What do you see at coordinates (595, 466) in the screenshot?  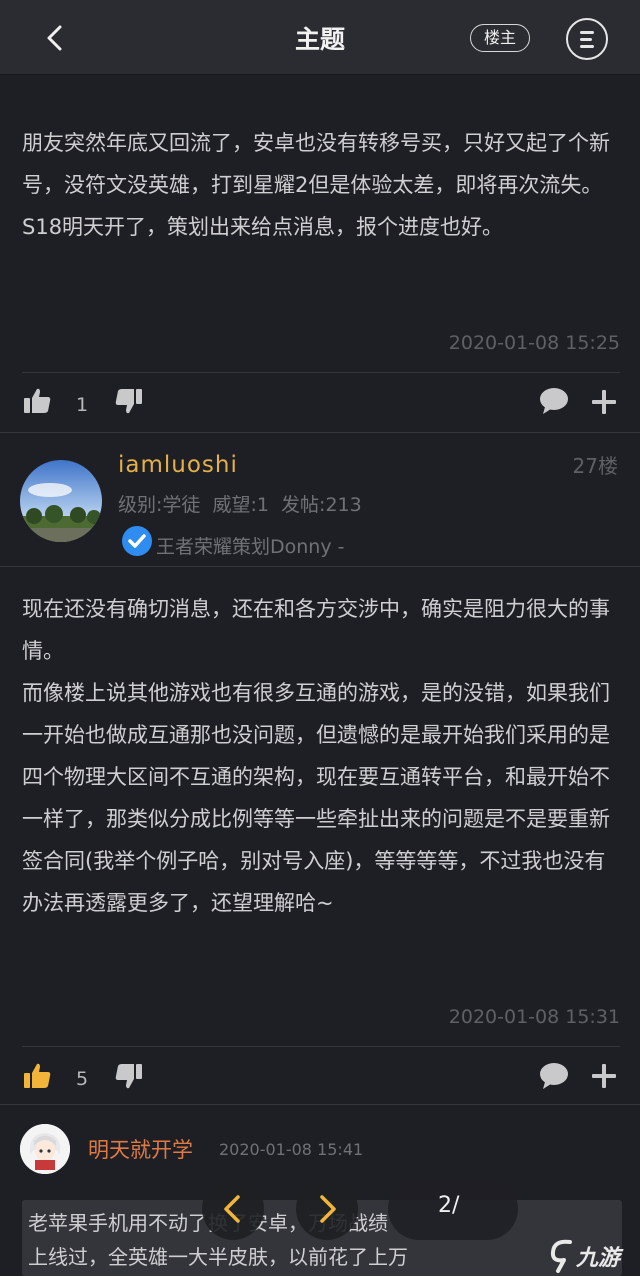 I see `floor-number: 27楼` at bounding box center [595, 466].